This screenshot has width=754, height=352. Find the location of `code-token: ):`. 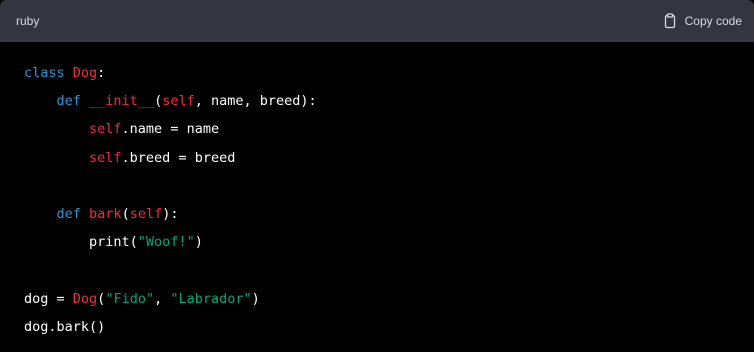

code-token: ): is located at coordinates (170, 213).